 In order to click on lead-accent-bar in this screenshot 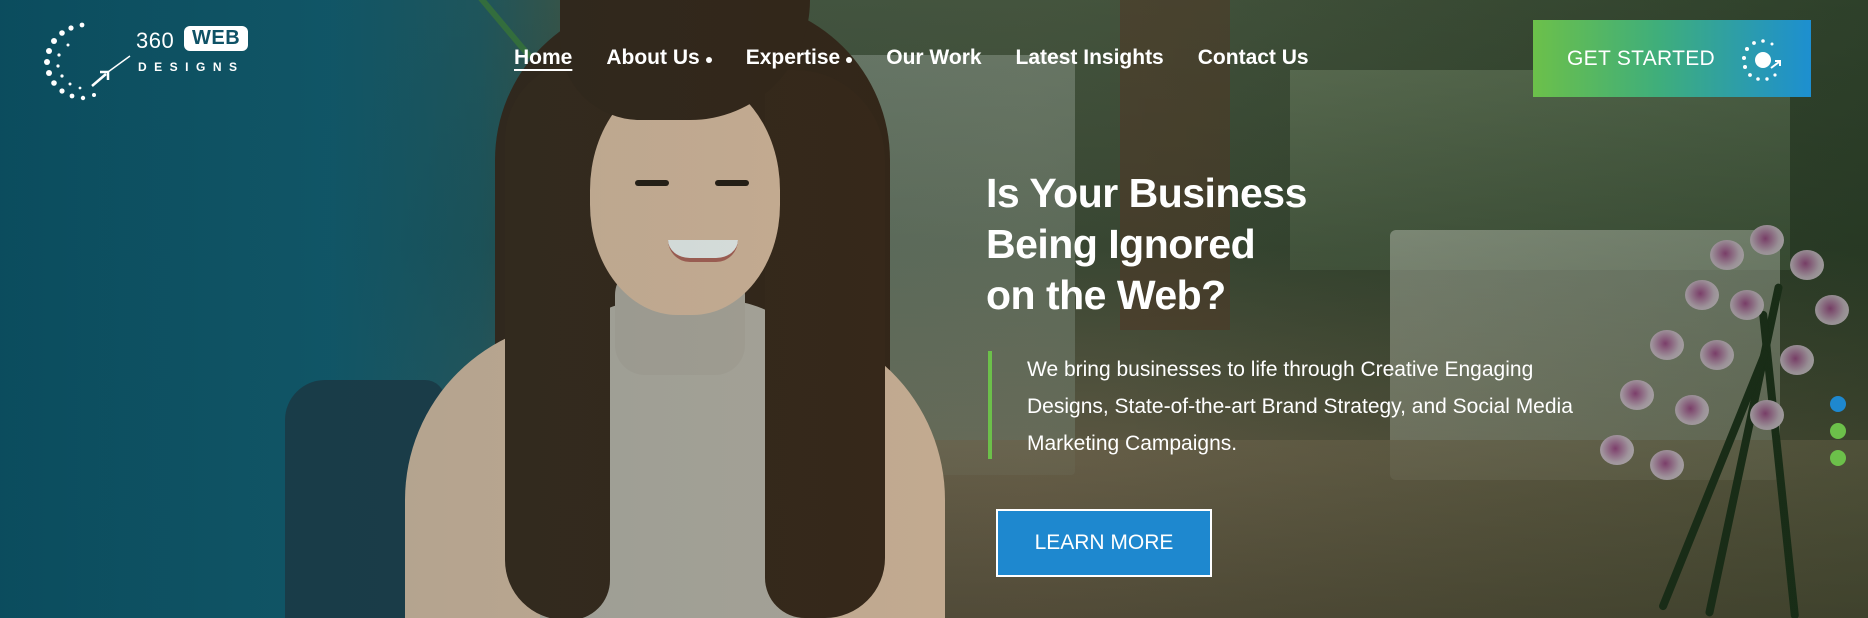, I will do `click(990, 405)`.